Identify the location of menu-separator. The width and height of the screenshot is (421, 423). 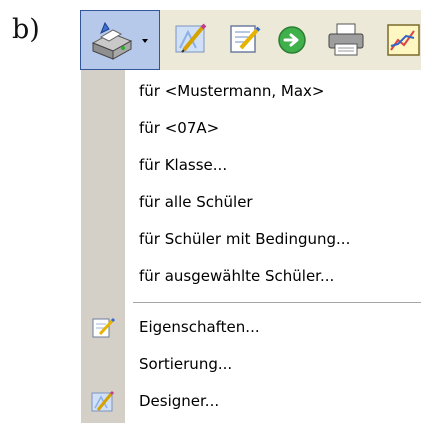
(277, 303).